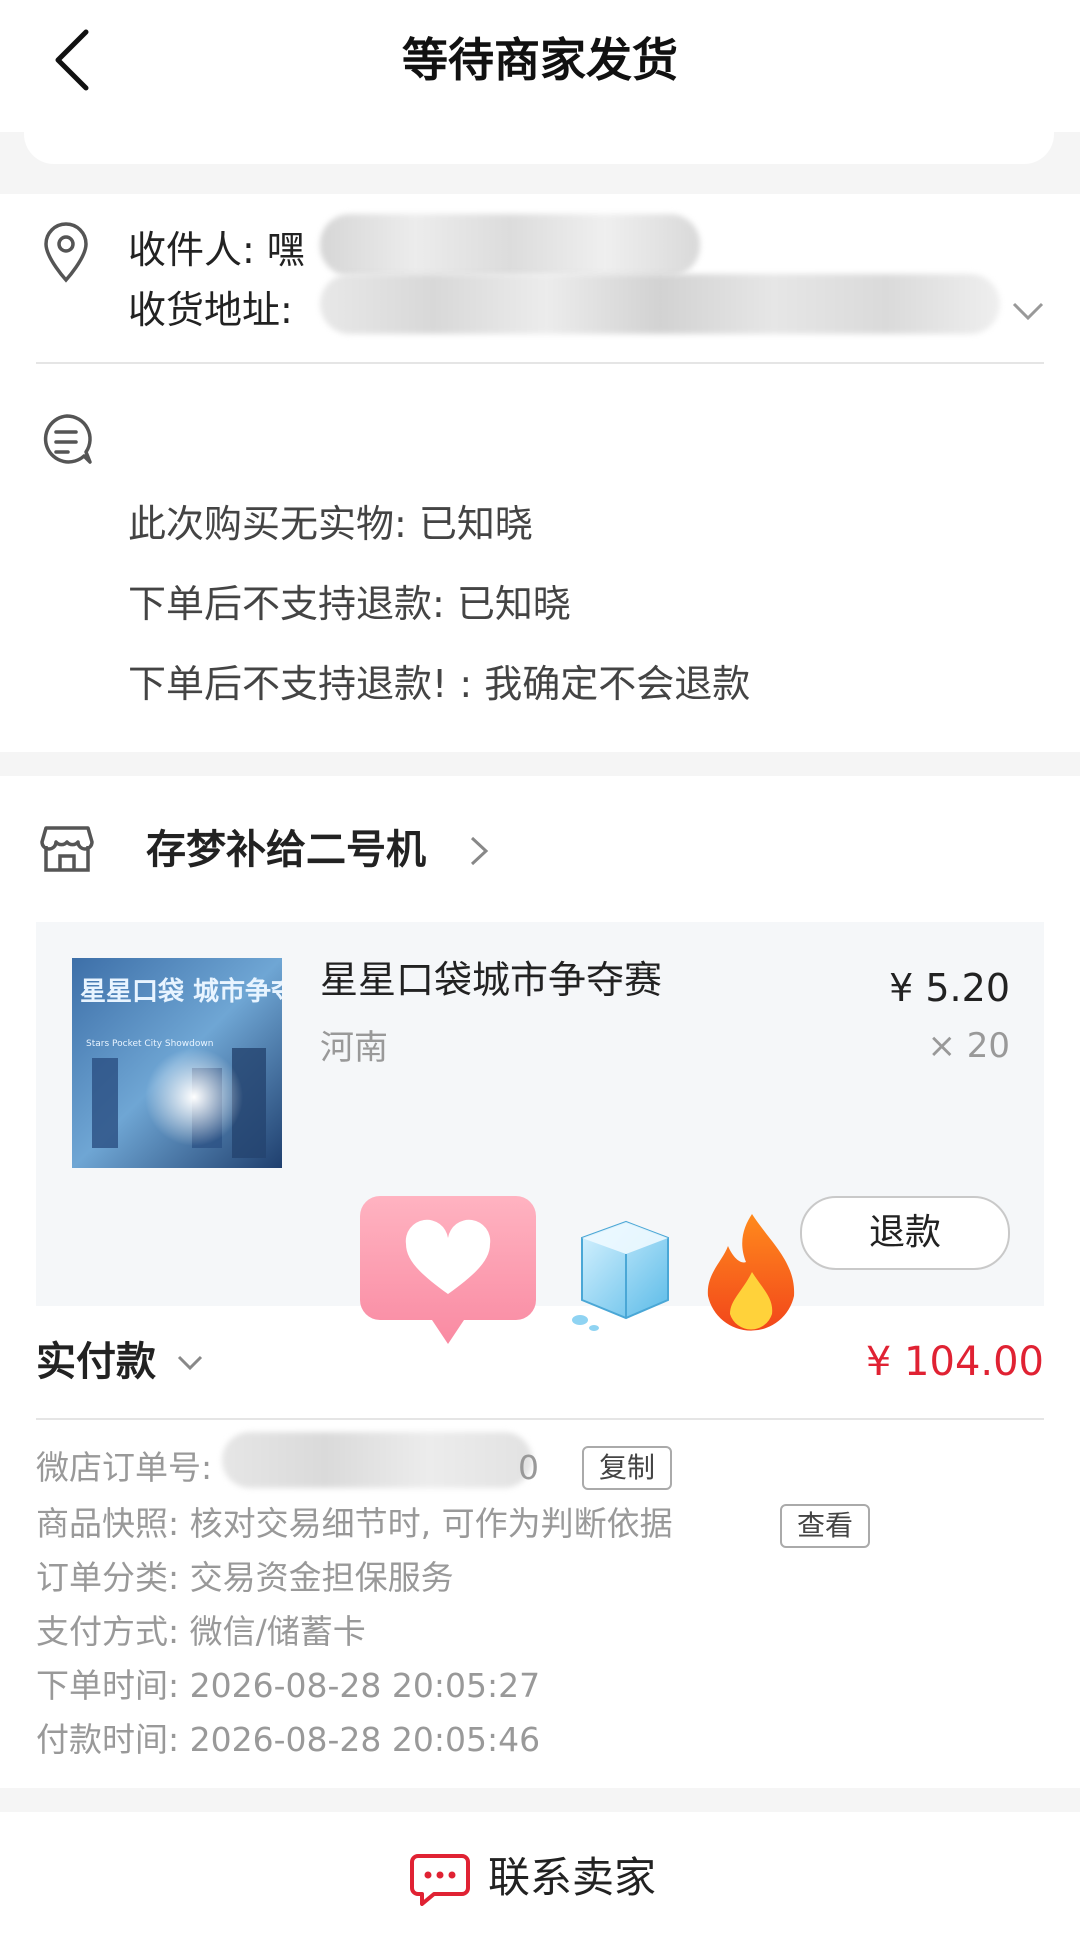 This screenshot has height=1941, width=1080. I want to click on order-category: 订单分类: 交易资金担保服务, so click(245, 1577).